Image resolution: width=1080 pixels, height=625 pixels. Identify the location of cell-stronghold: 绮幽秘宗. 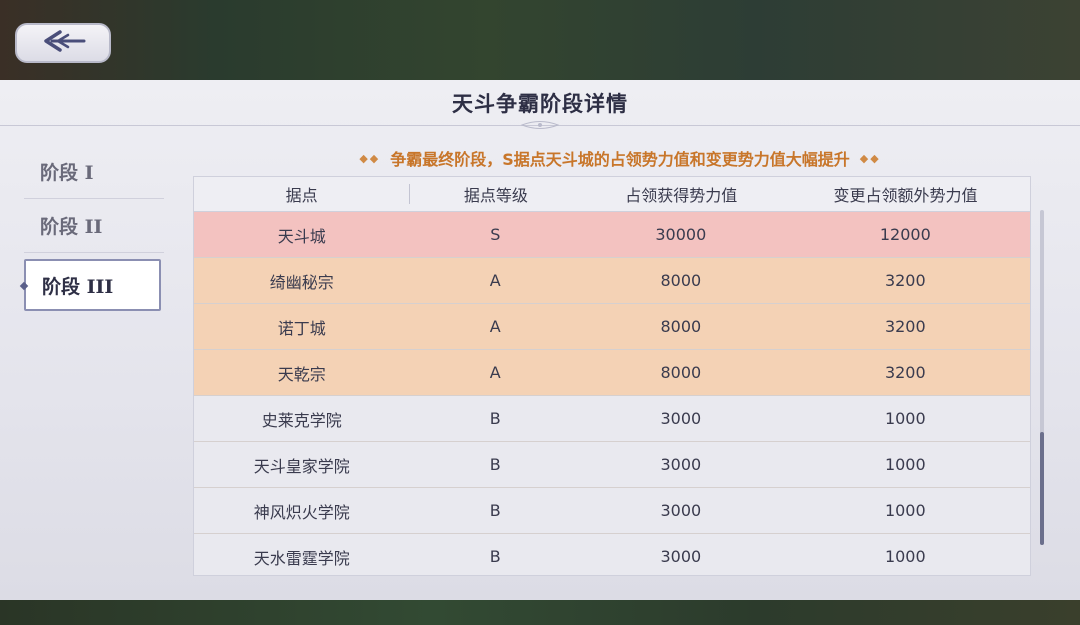
(301, 282).